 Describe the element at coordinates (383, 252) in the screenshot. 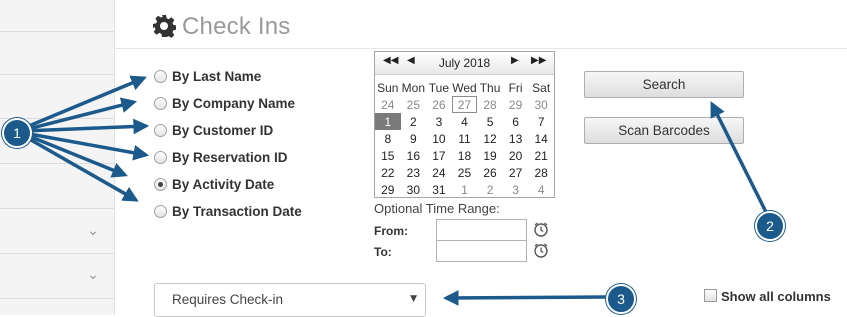

I see `to-label: To:` at that location.